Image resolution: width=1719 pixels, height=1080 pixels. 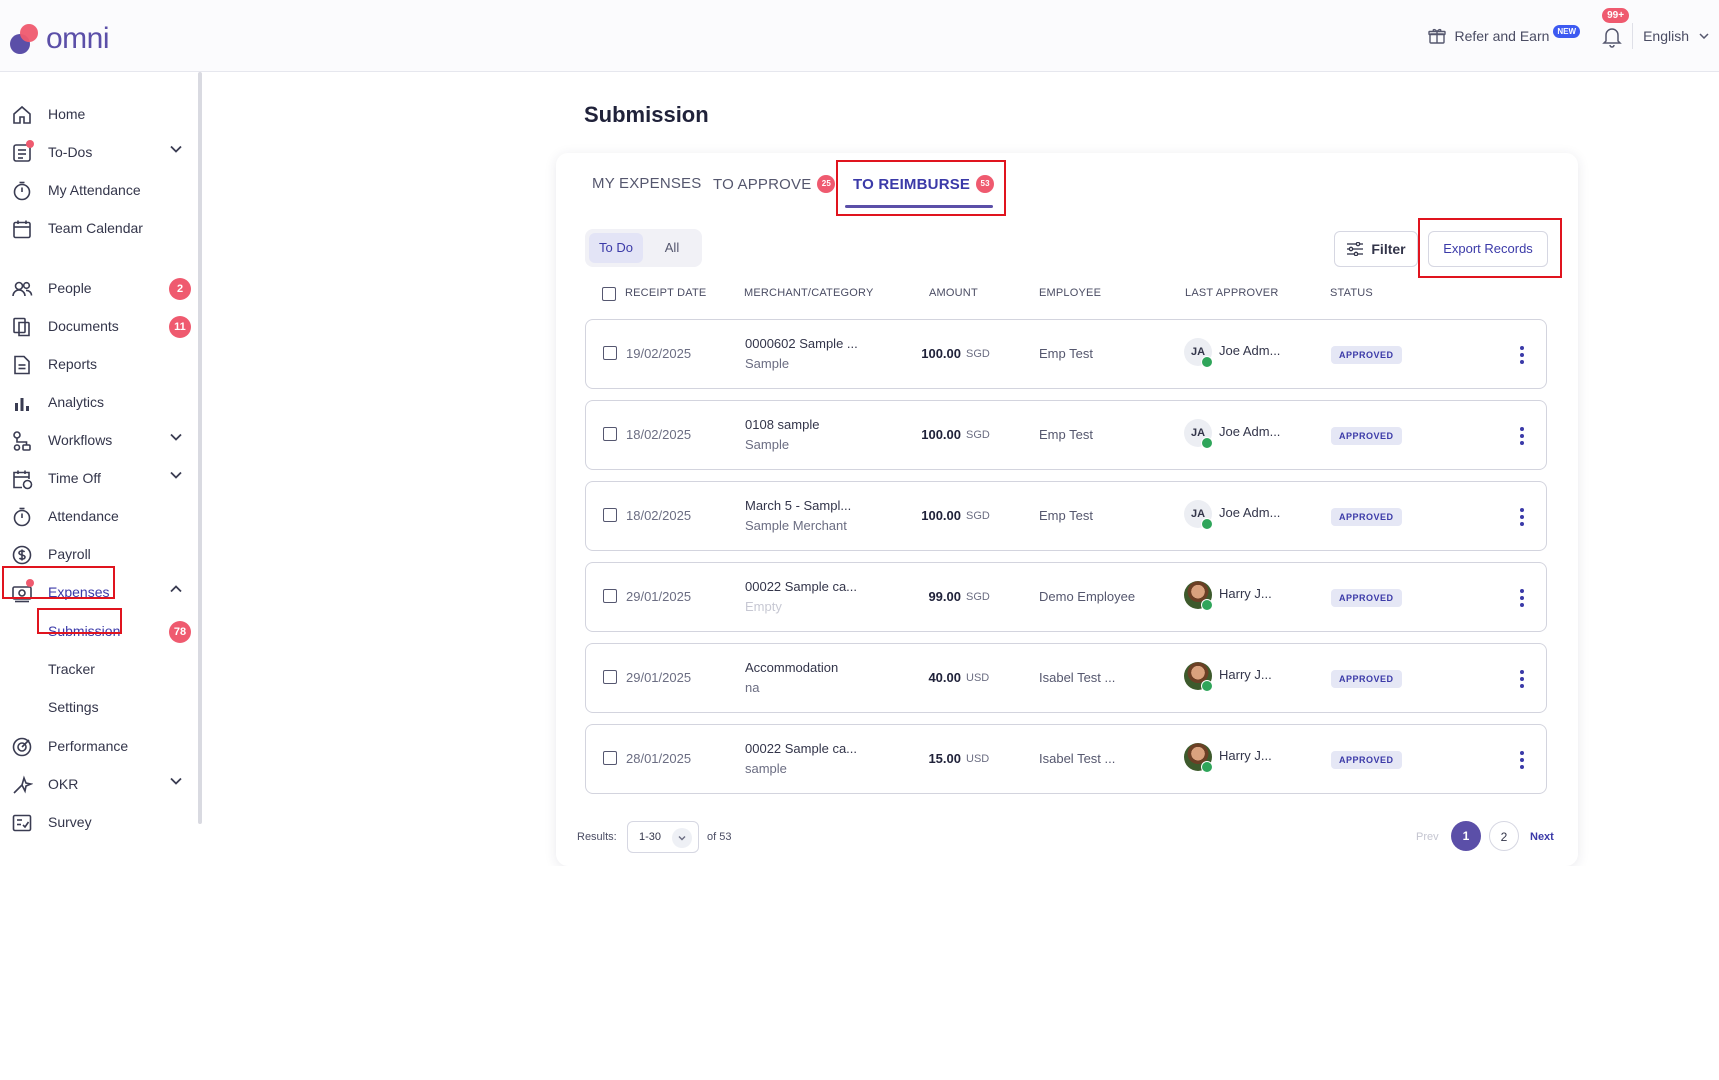 I want to click on select-all-checkbox, so click(x=609, y=294).